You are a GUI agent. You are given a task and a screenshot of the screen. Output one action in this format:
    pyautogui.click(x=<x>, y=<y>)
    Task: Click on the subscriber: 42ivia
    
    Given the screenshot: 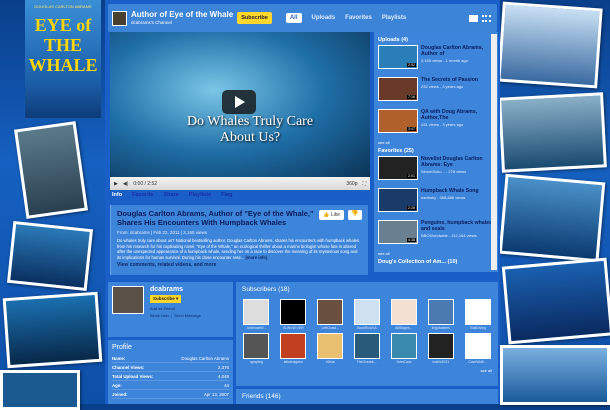 What is the action you would take?
    pyautogui.click(x=330, y=348)
    